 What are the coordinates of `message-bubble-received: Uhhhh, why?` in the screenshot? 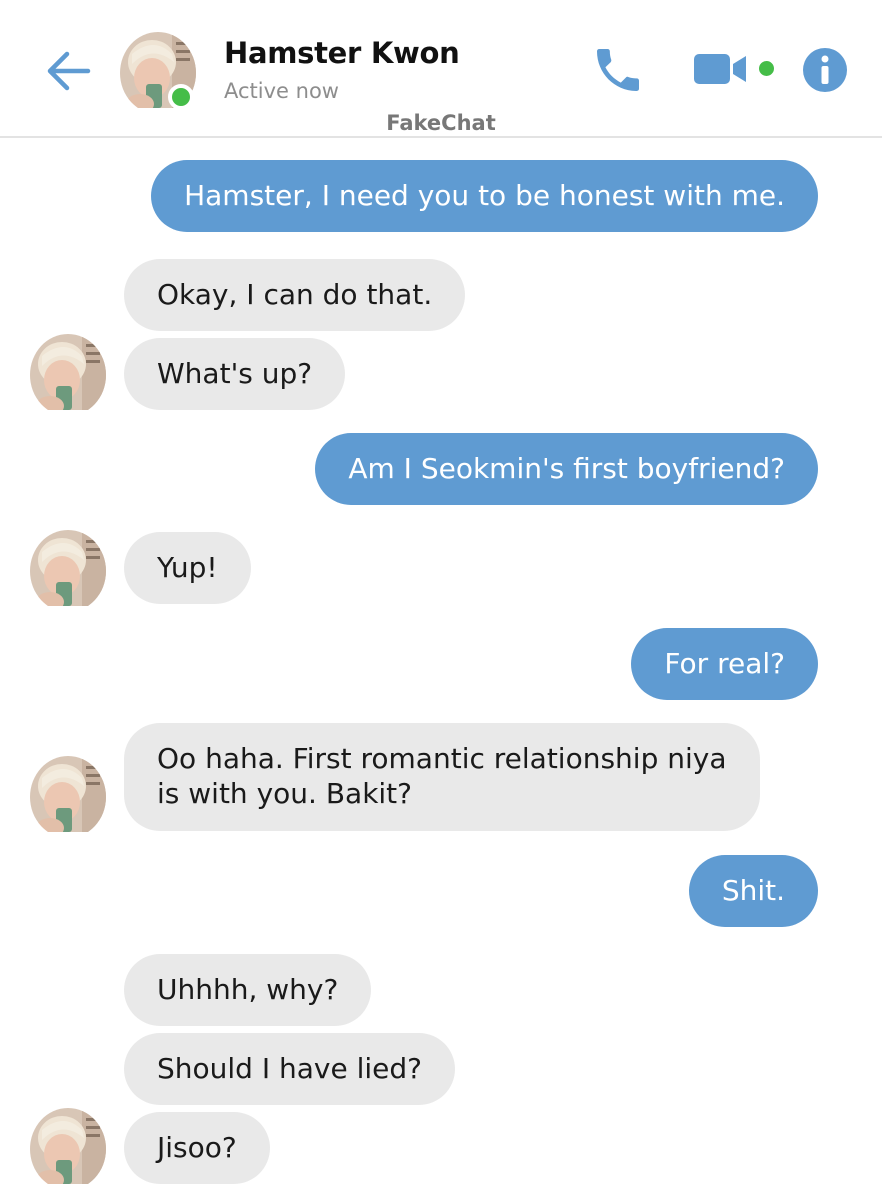 It's located at (248, 990).